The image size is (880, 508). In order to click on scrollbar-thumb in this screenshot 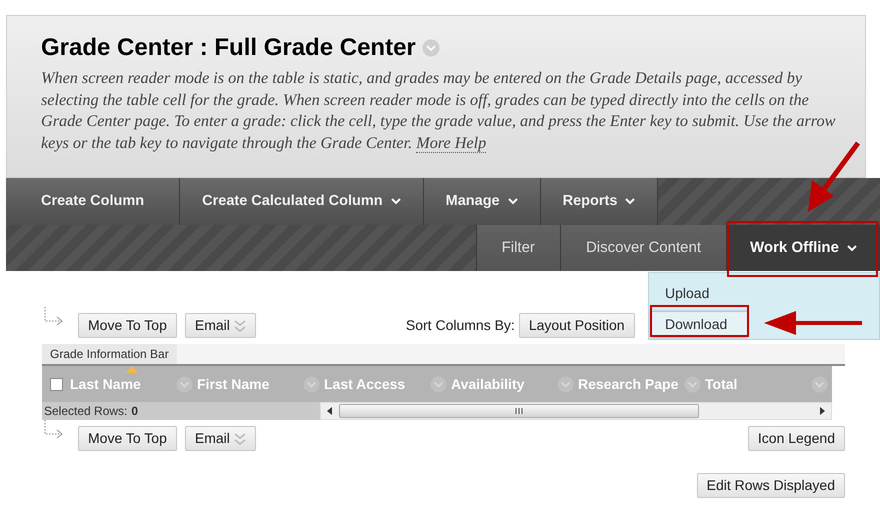, I will do `click(519, 411)`.